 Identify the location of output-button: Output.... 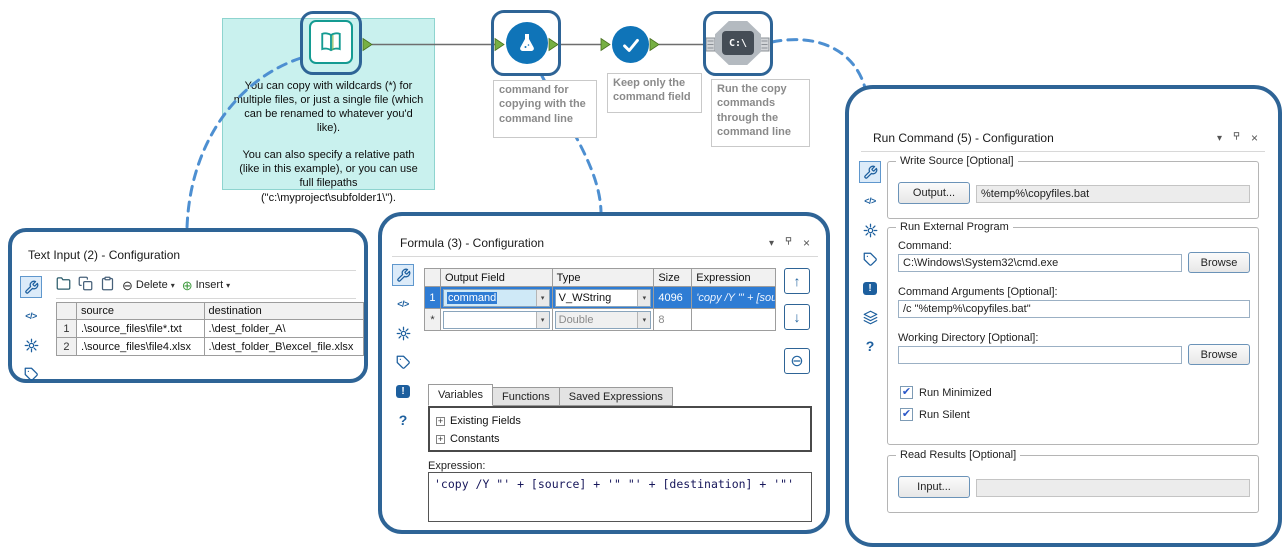
(934, 193).